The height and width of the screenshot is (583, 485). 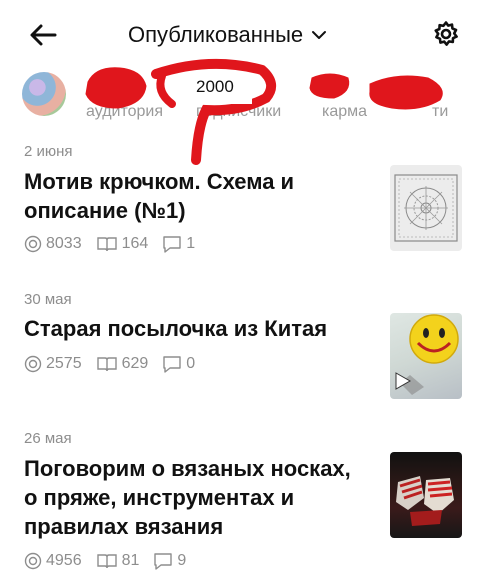 I want to click on views-count: 4956, so click(x=64, y=560).